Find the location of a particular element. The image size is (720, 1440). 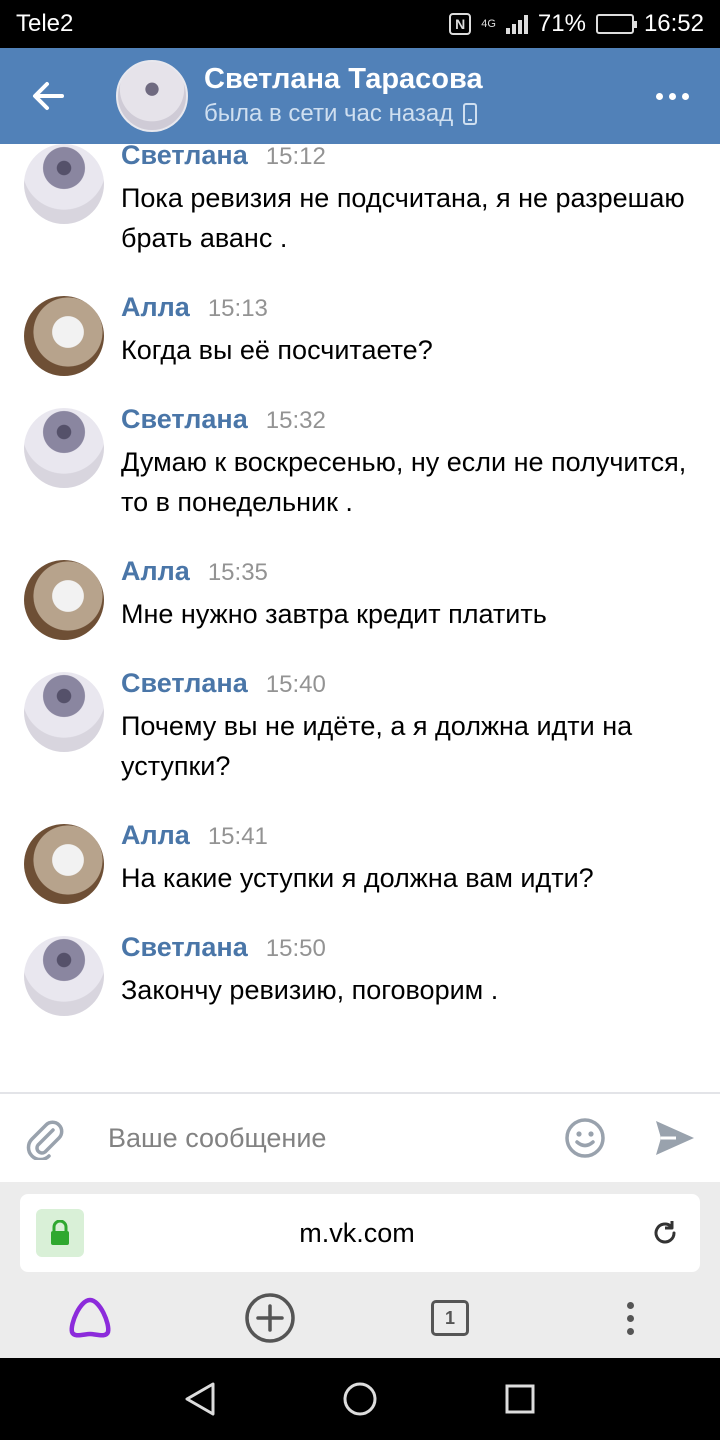

reload-button is located at coordinates (665, 1233).